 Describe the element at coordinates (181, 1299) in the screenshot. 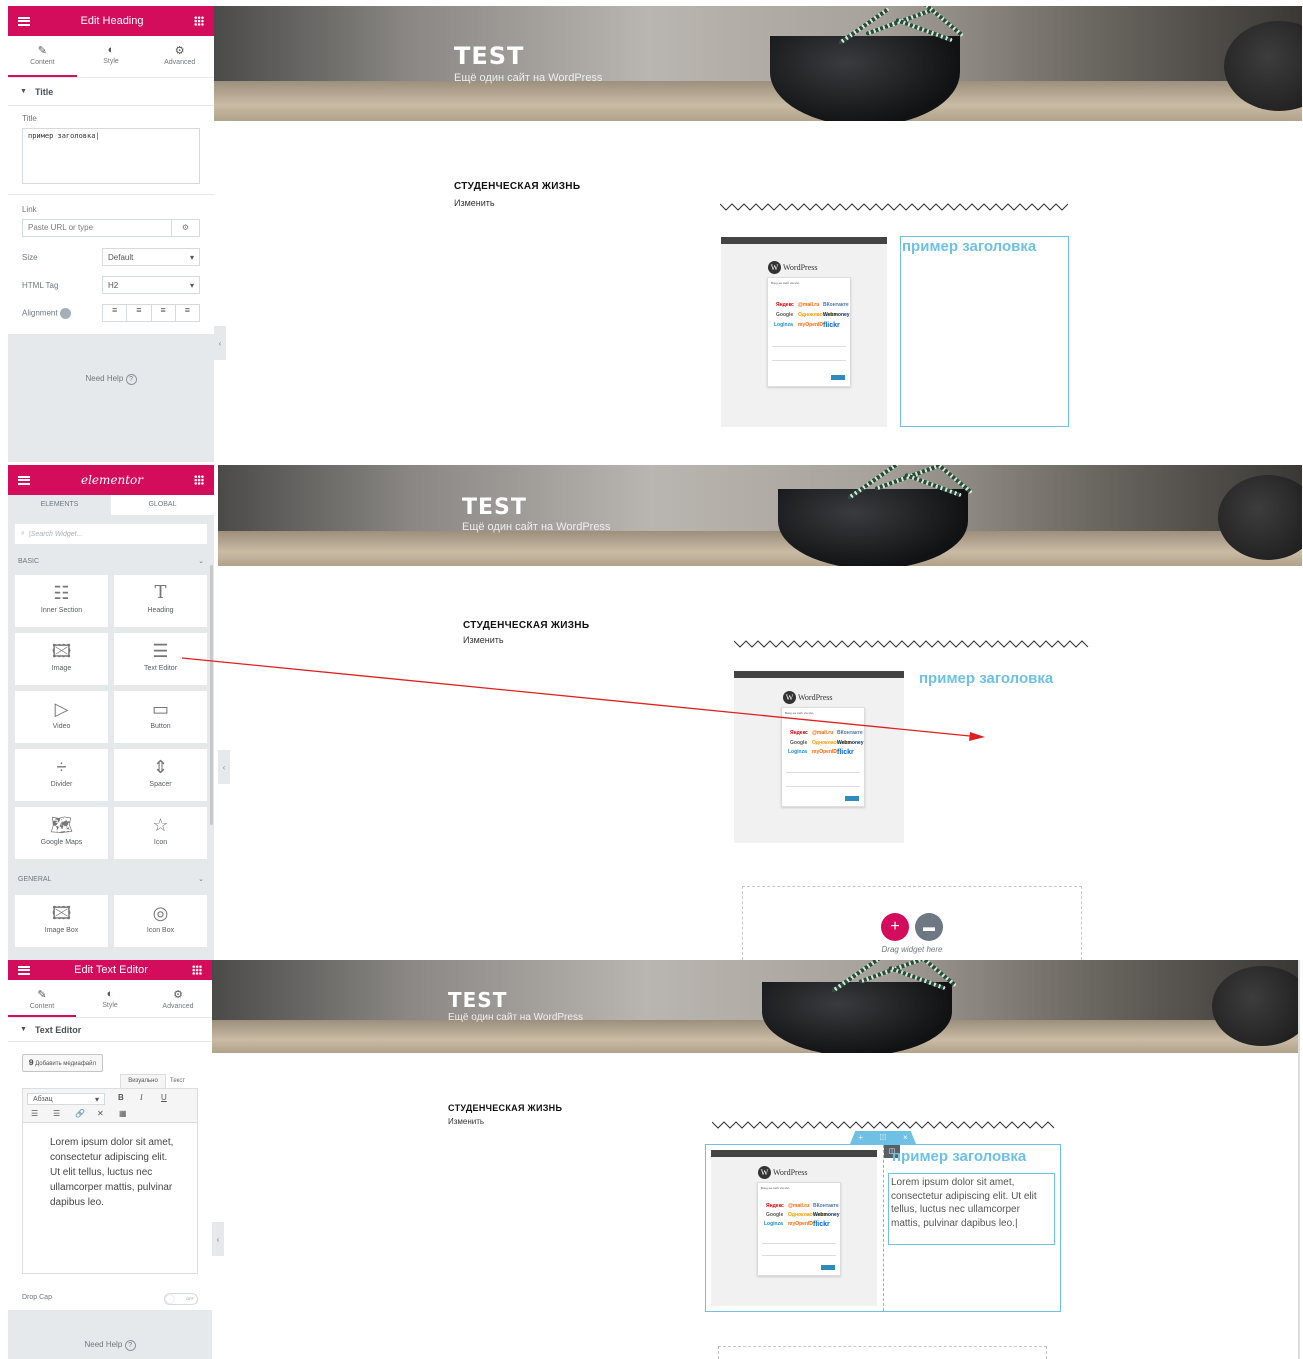

I see `drop-cap-switch: OFF` at that location.